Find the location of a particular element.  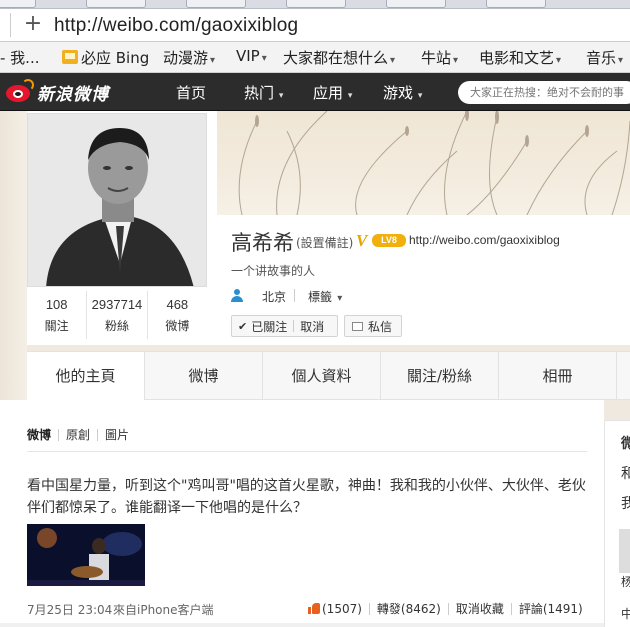

repost-button: 轉發(8462) is located at coordinates (409, 608).